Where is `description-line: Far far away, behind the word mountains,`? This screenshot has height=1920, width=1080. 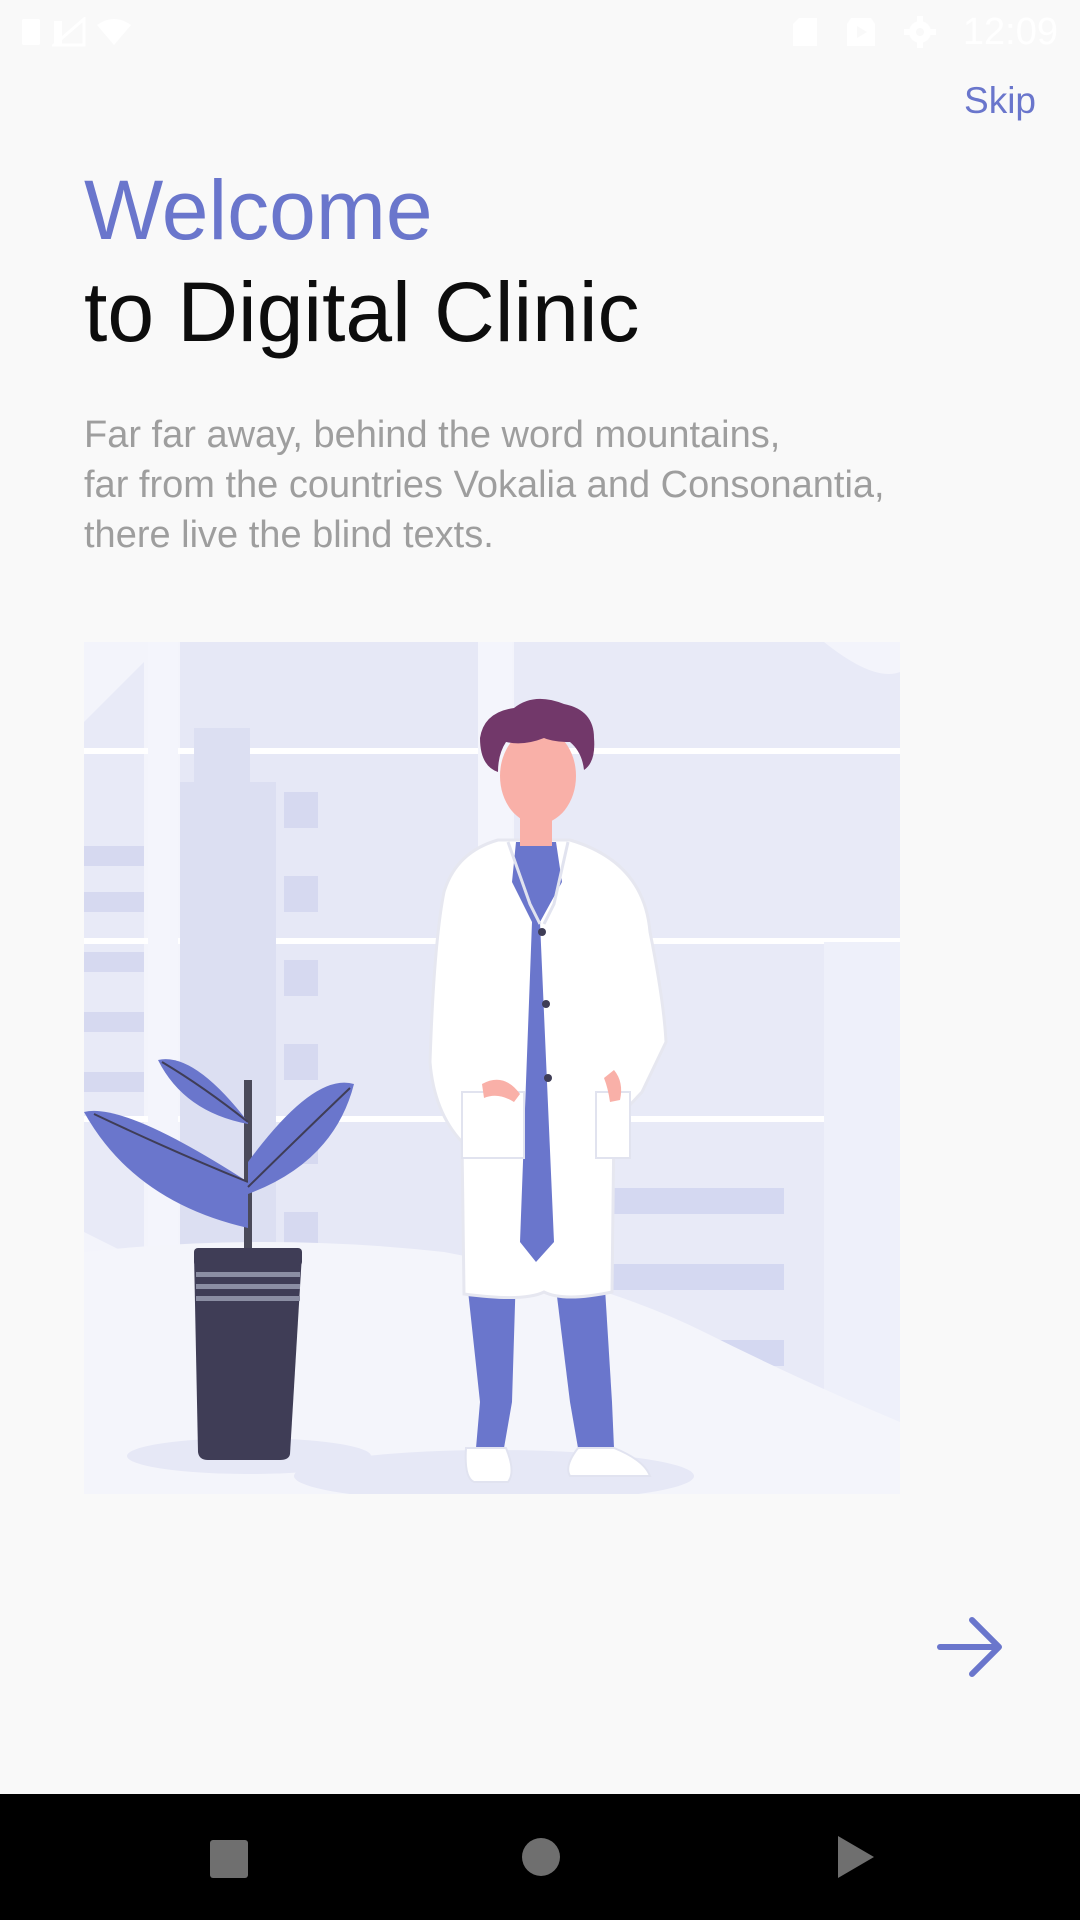
description-line: Far far away, behind the word mountains, is located at coordinates (432, 435).